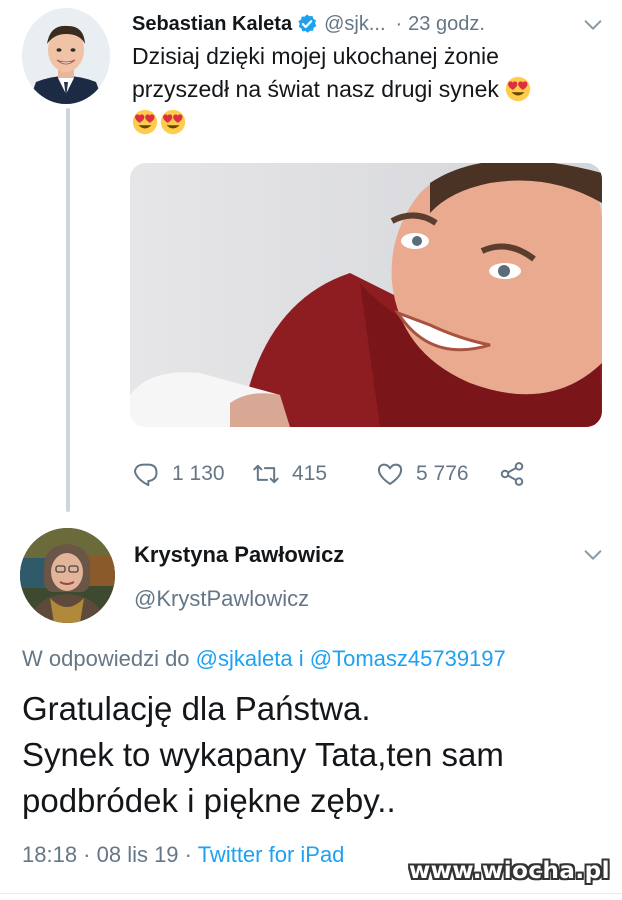 The width and height of the screenshot is (622, 900). What do you see at coordinates (442, 473) in the screenshot?
I see `like-count: 5 776` at bounding box center [442, 473].